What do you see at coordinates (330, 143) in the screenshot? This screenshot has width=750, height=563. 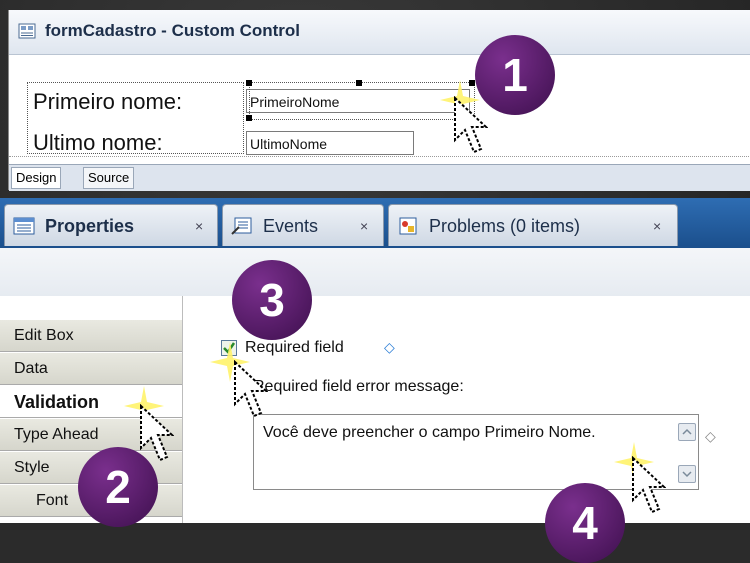 I see `ultimo-nome-editbox: UltimoNome` at bounding box center [330, 143].